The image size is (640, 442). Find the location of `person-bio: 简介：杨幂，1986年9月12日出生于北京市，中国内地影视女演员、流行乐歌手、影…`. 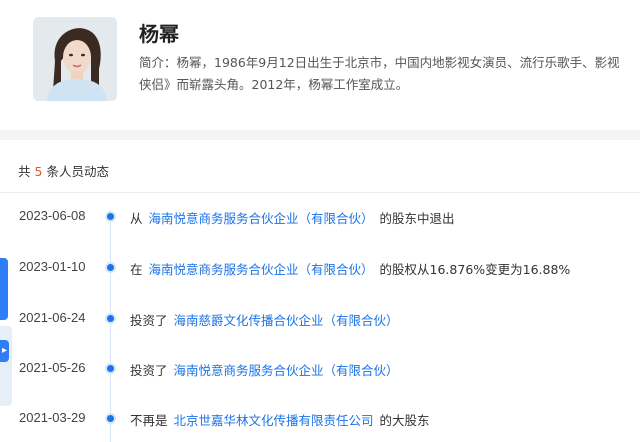

person-bio: 简介：杨幂，1986年9月12日出生于北京市，中国内地影视女演员、流行乐歌手、影… is located at coordinates (389, 74).